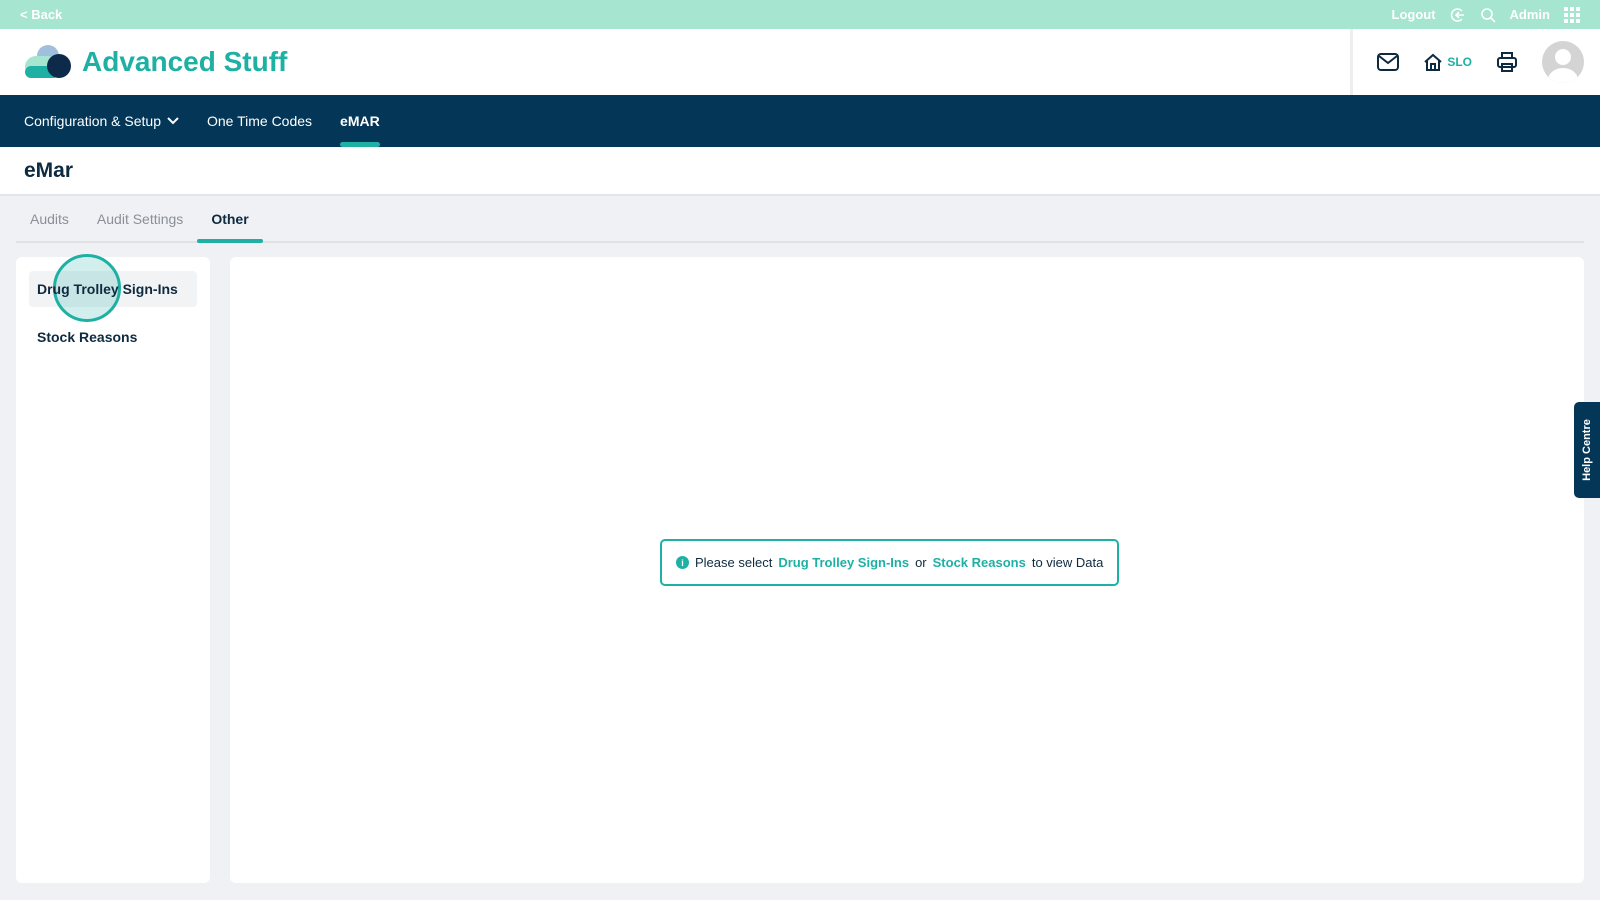 The width and height of the screenshot is (1600, 900). I want to click on help-centre-label: Help Centre, so click(1587, 450).